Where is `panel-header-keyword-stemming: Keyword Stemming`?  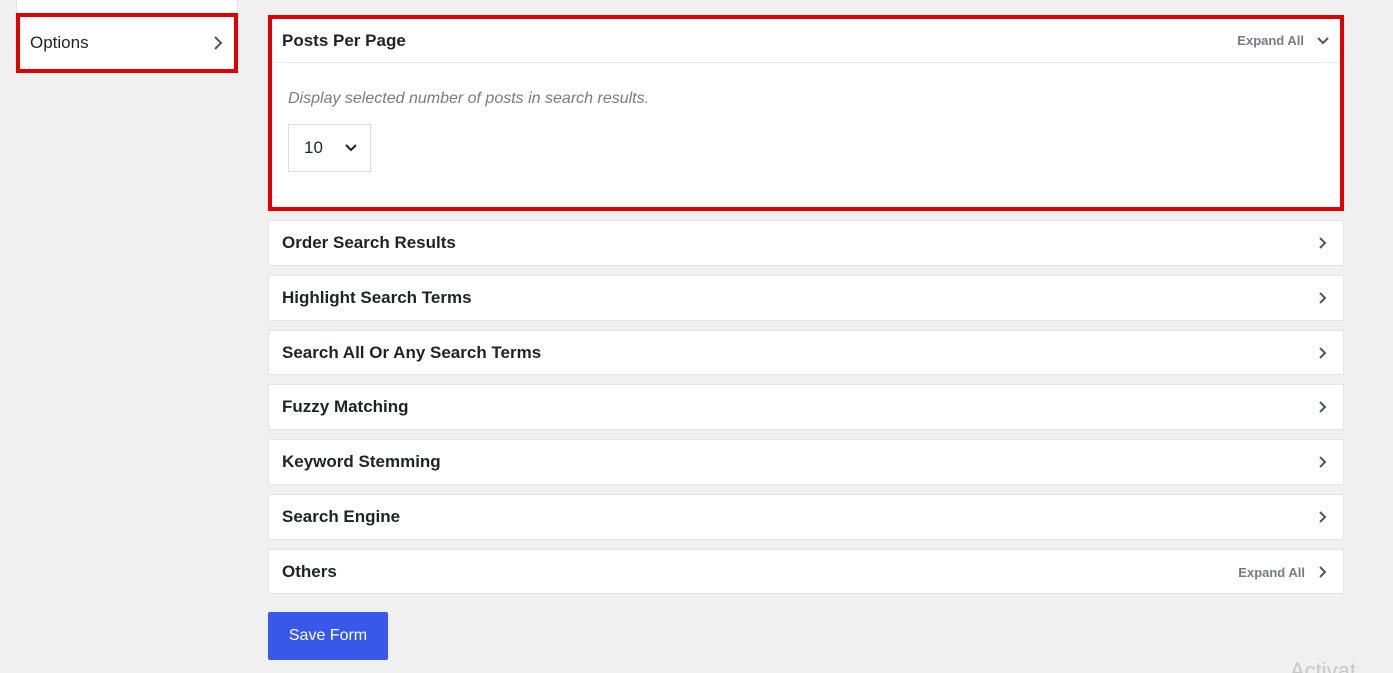
panel-header-keyword-stemming: Keyword Stemming is located at coordinates (806, 462).